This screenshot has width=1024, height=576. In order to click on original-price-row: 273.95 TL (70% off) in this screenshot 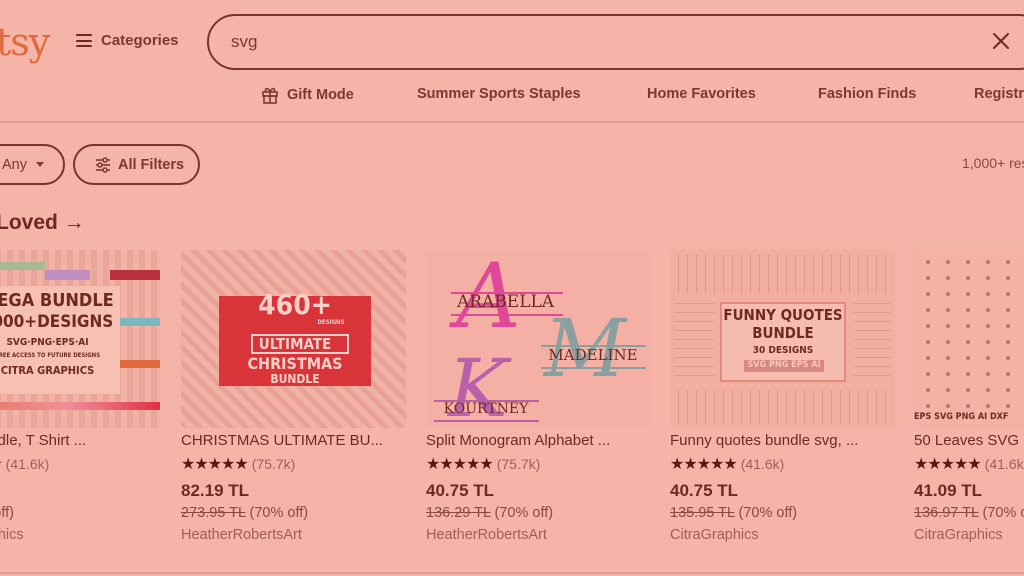, I will do `click(293, 513)`.